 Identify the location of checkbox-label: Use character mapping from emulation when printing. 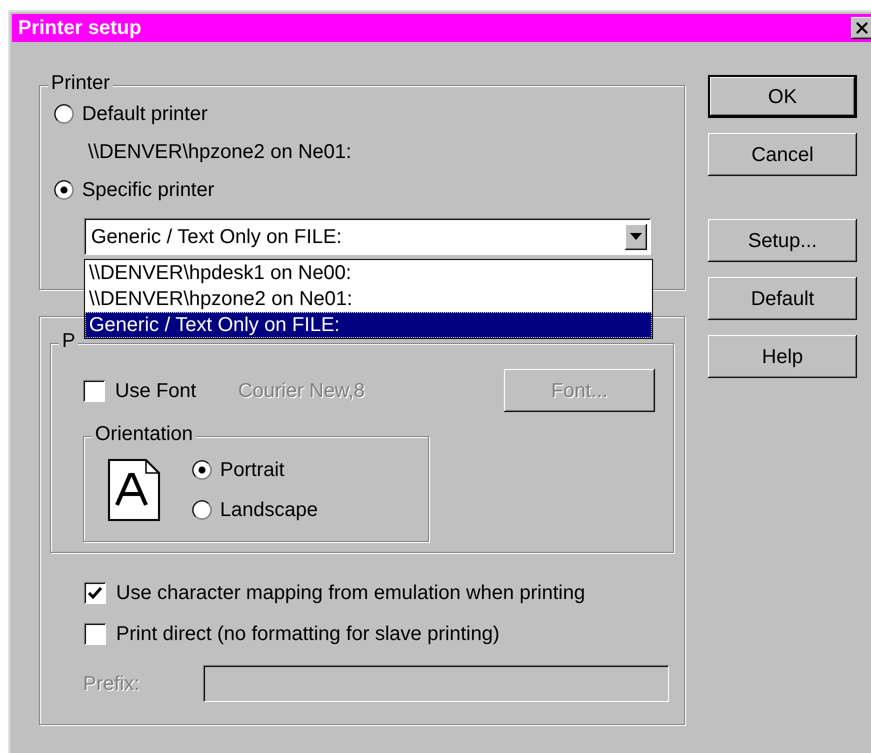
(351, 593).